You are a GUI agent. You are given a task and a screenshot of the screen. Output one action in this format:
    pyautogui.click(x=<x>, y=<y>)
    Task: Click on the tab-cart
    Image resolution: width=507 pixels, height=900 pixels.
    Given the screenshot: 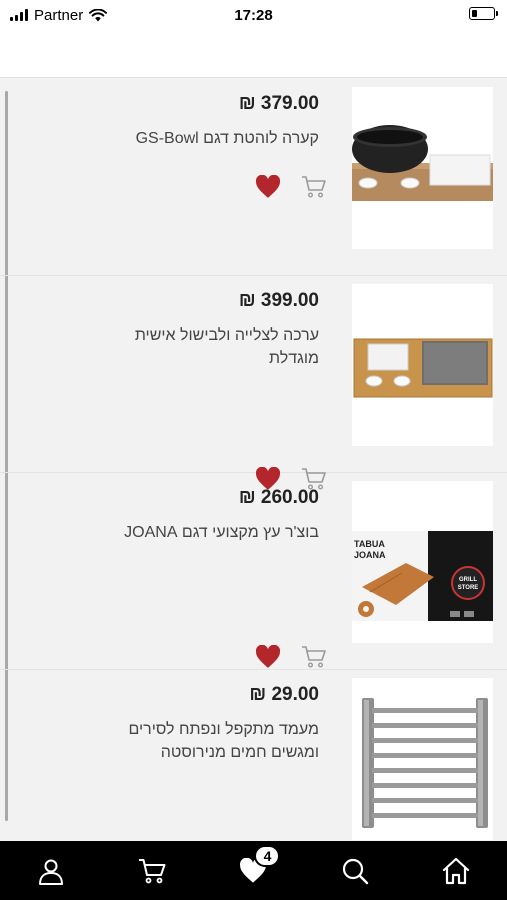 What is the action you would take?
    pyautogui.click(x=152, y=871)
    